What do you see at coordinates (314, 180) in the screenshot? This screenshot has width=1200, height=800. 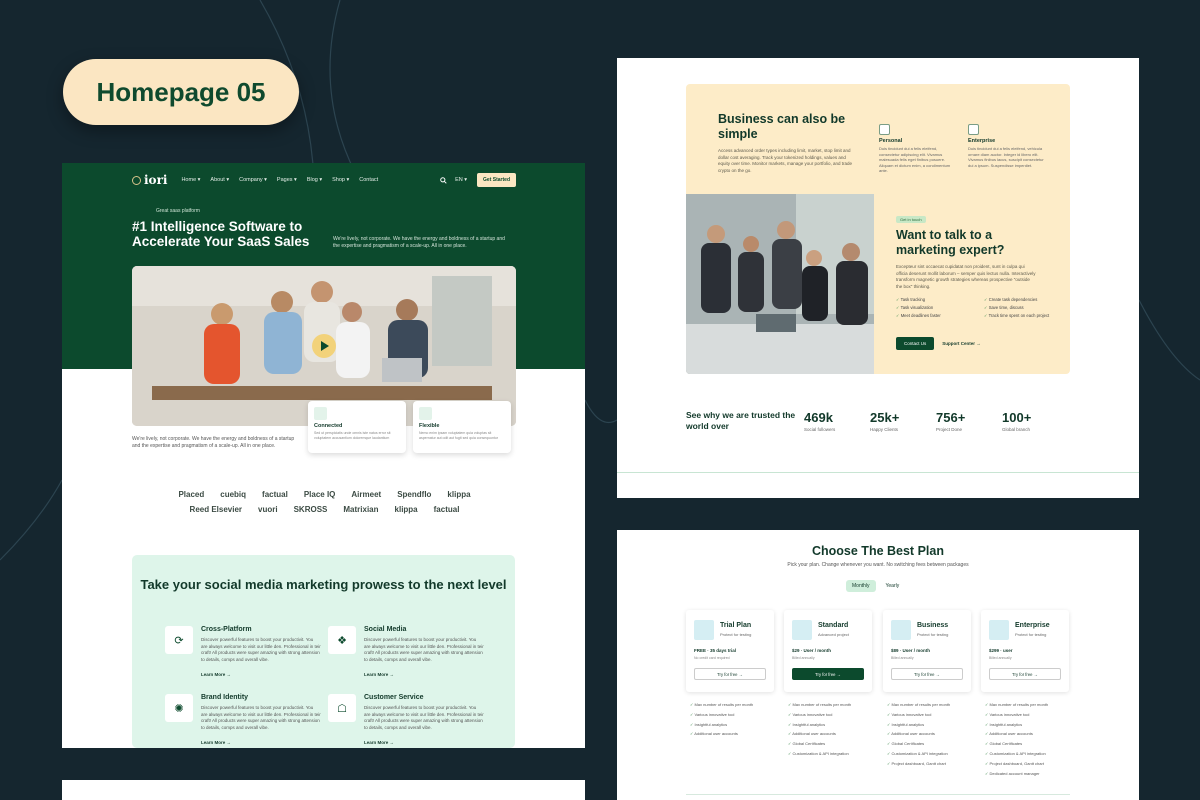 I see `nav-blog: Blog ▾` at bounding box center [314, 180].